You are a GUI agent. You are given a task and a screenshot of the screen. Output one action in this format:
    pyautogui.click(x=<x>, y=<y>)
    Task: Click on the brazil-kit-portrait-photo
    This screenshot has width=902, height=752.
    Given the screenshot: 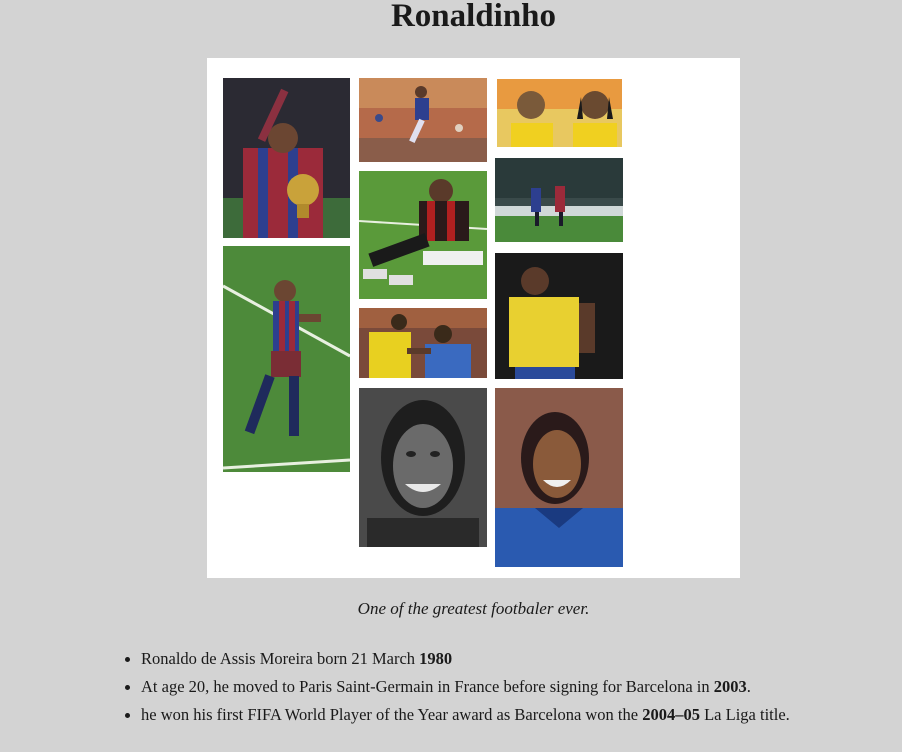 What is the action you would take?
    pyautogui.click(x=559, y=316)
    